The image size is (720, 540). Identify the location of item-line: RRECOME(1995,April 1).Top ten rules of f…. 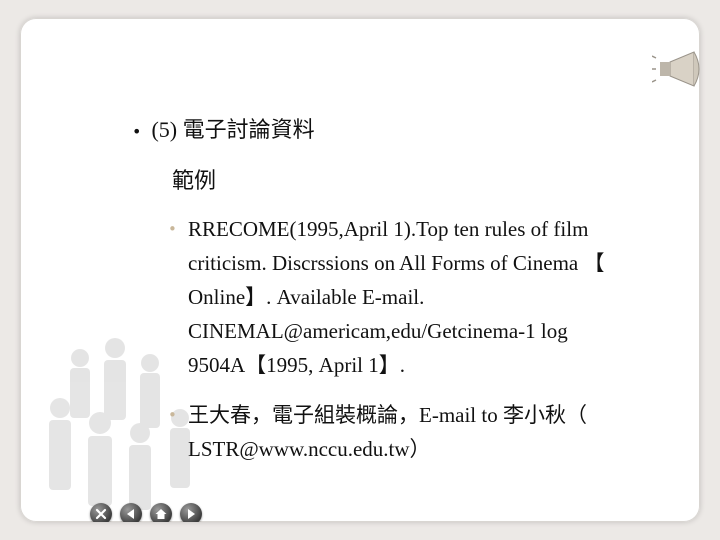
(388, 229).